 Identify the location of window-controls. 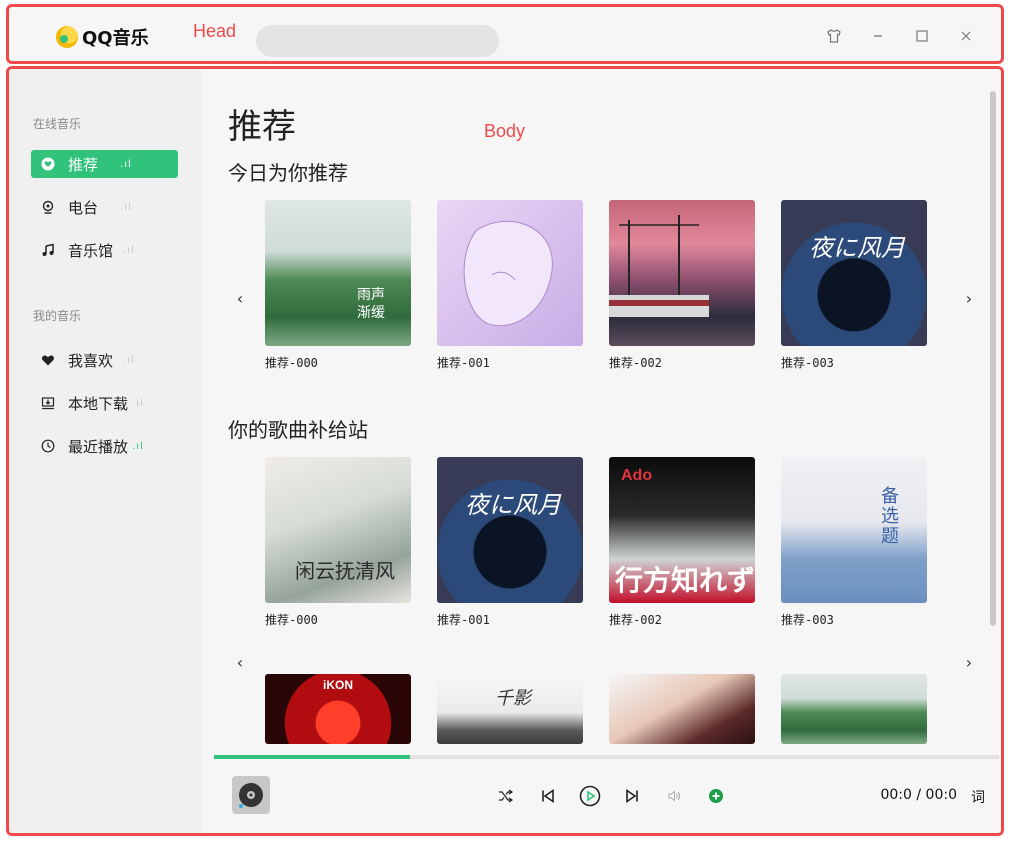
(900, 36).